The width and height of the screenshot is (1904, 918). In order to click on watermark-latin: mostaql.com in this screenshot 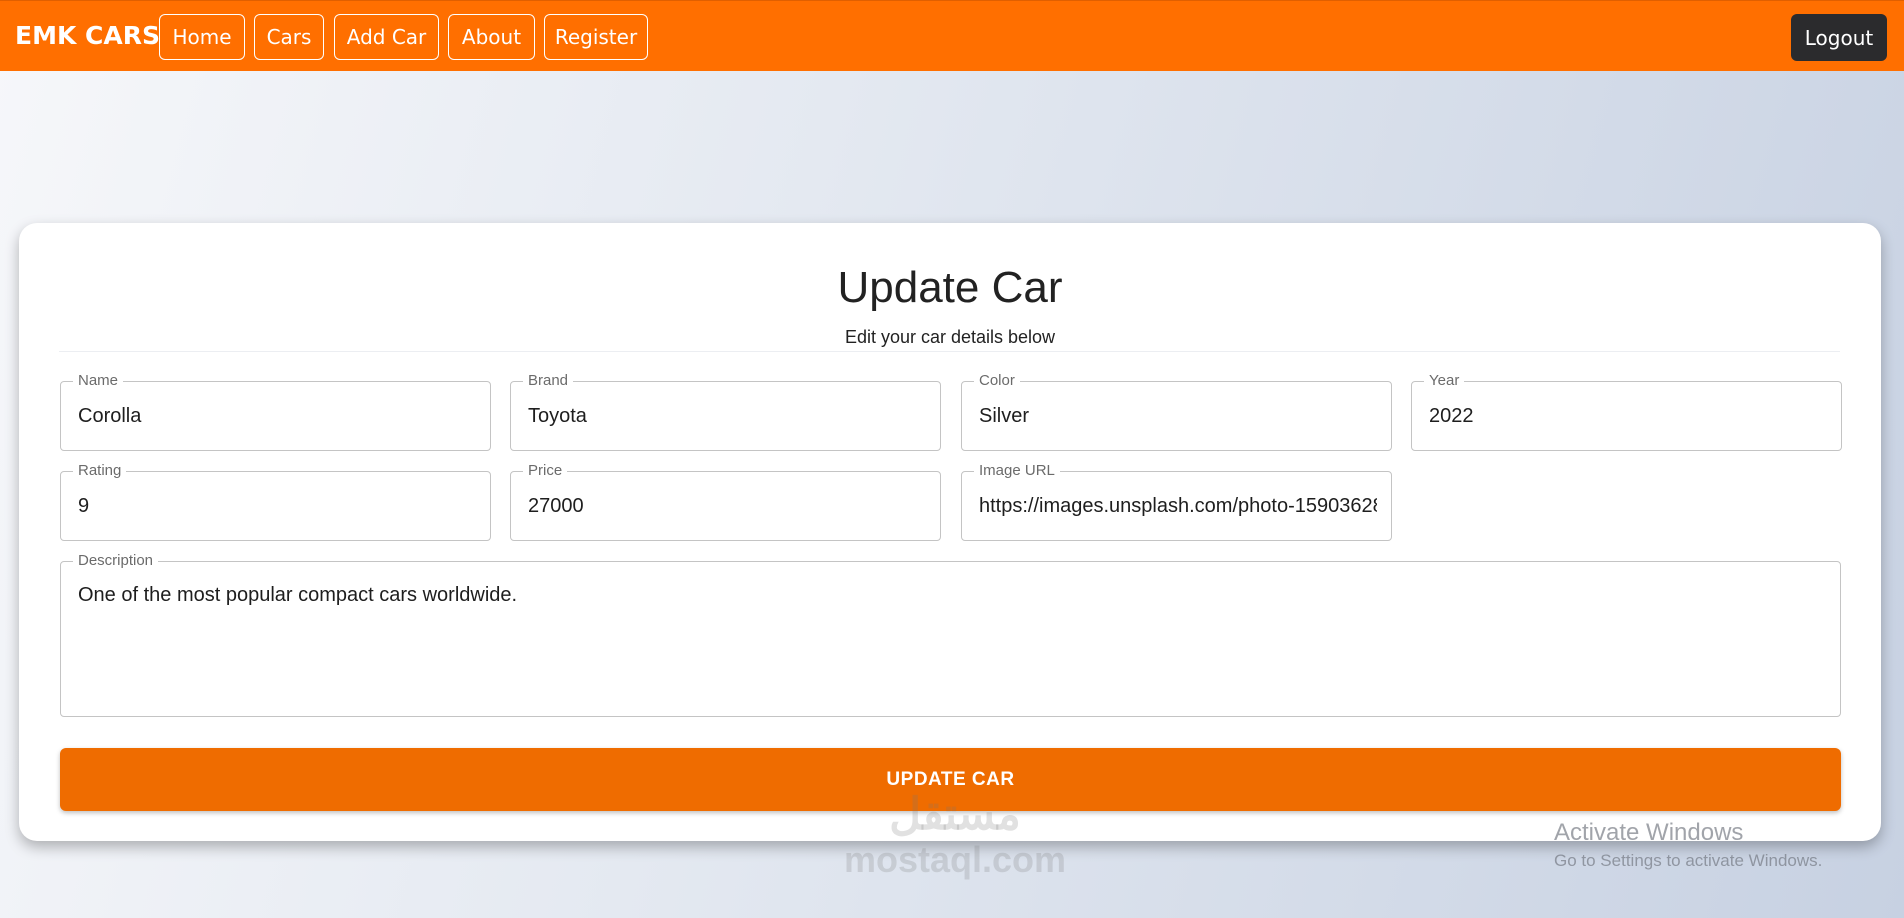, I will do `click(955, 859)`.